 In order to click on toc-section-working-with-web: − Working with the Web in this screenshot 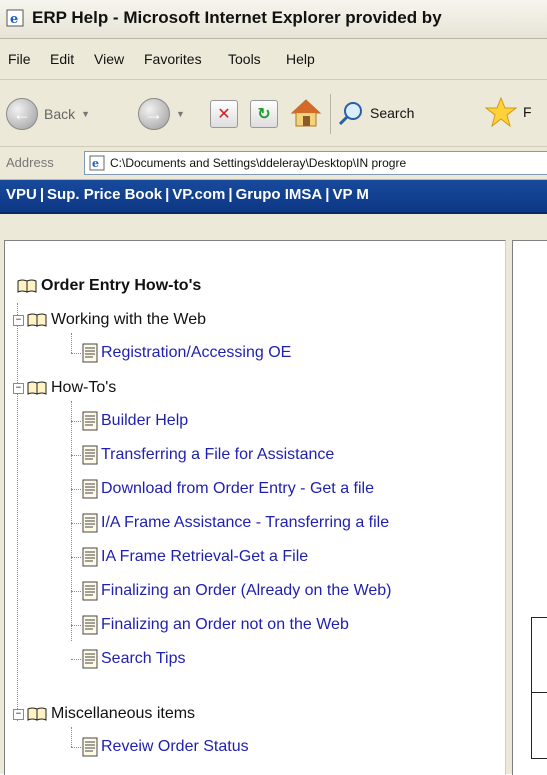, I will do `click(109, 320)`.